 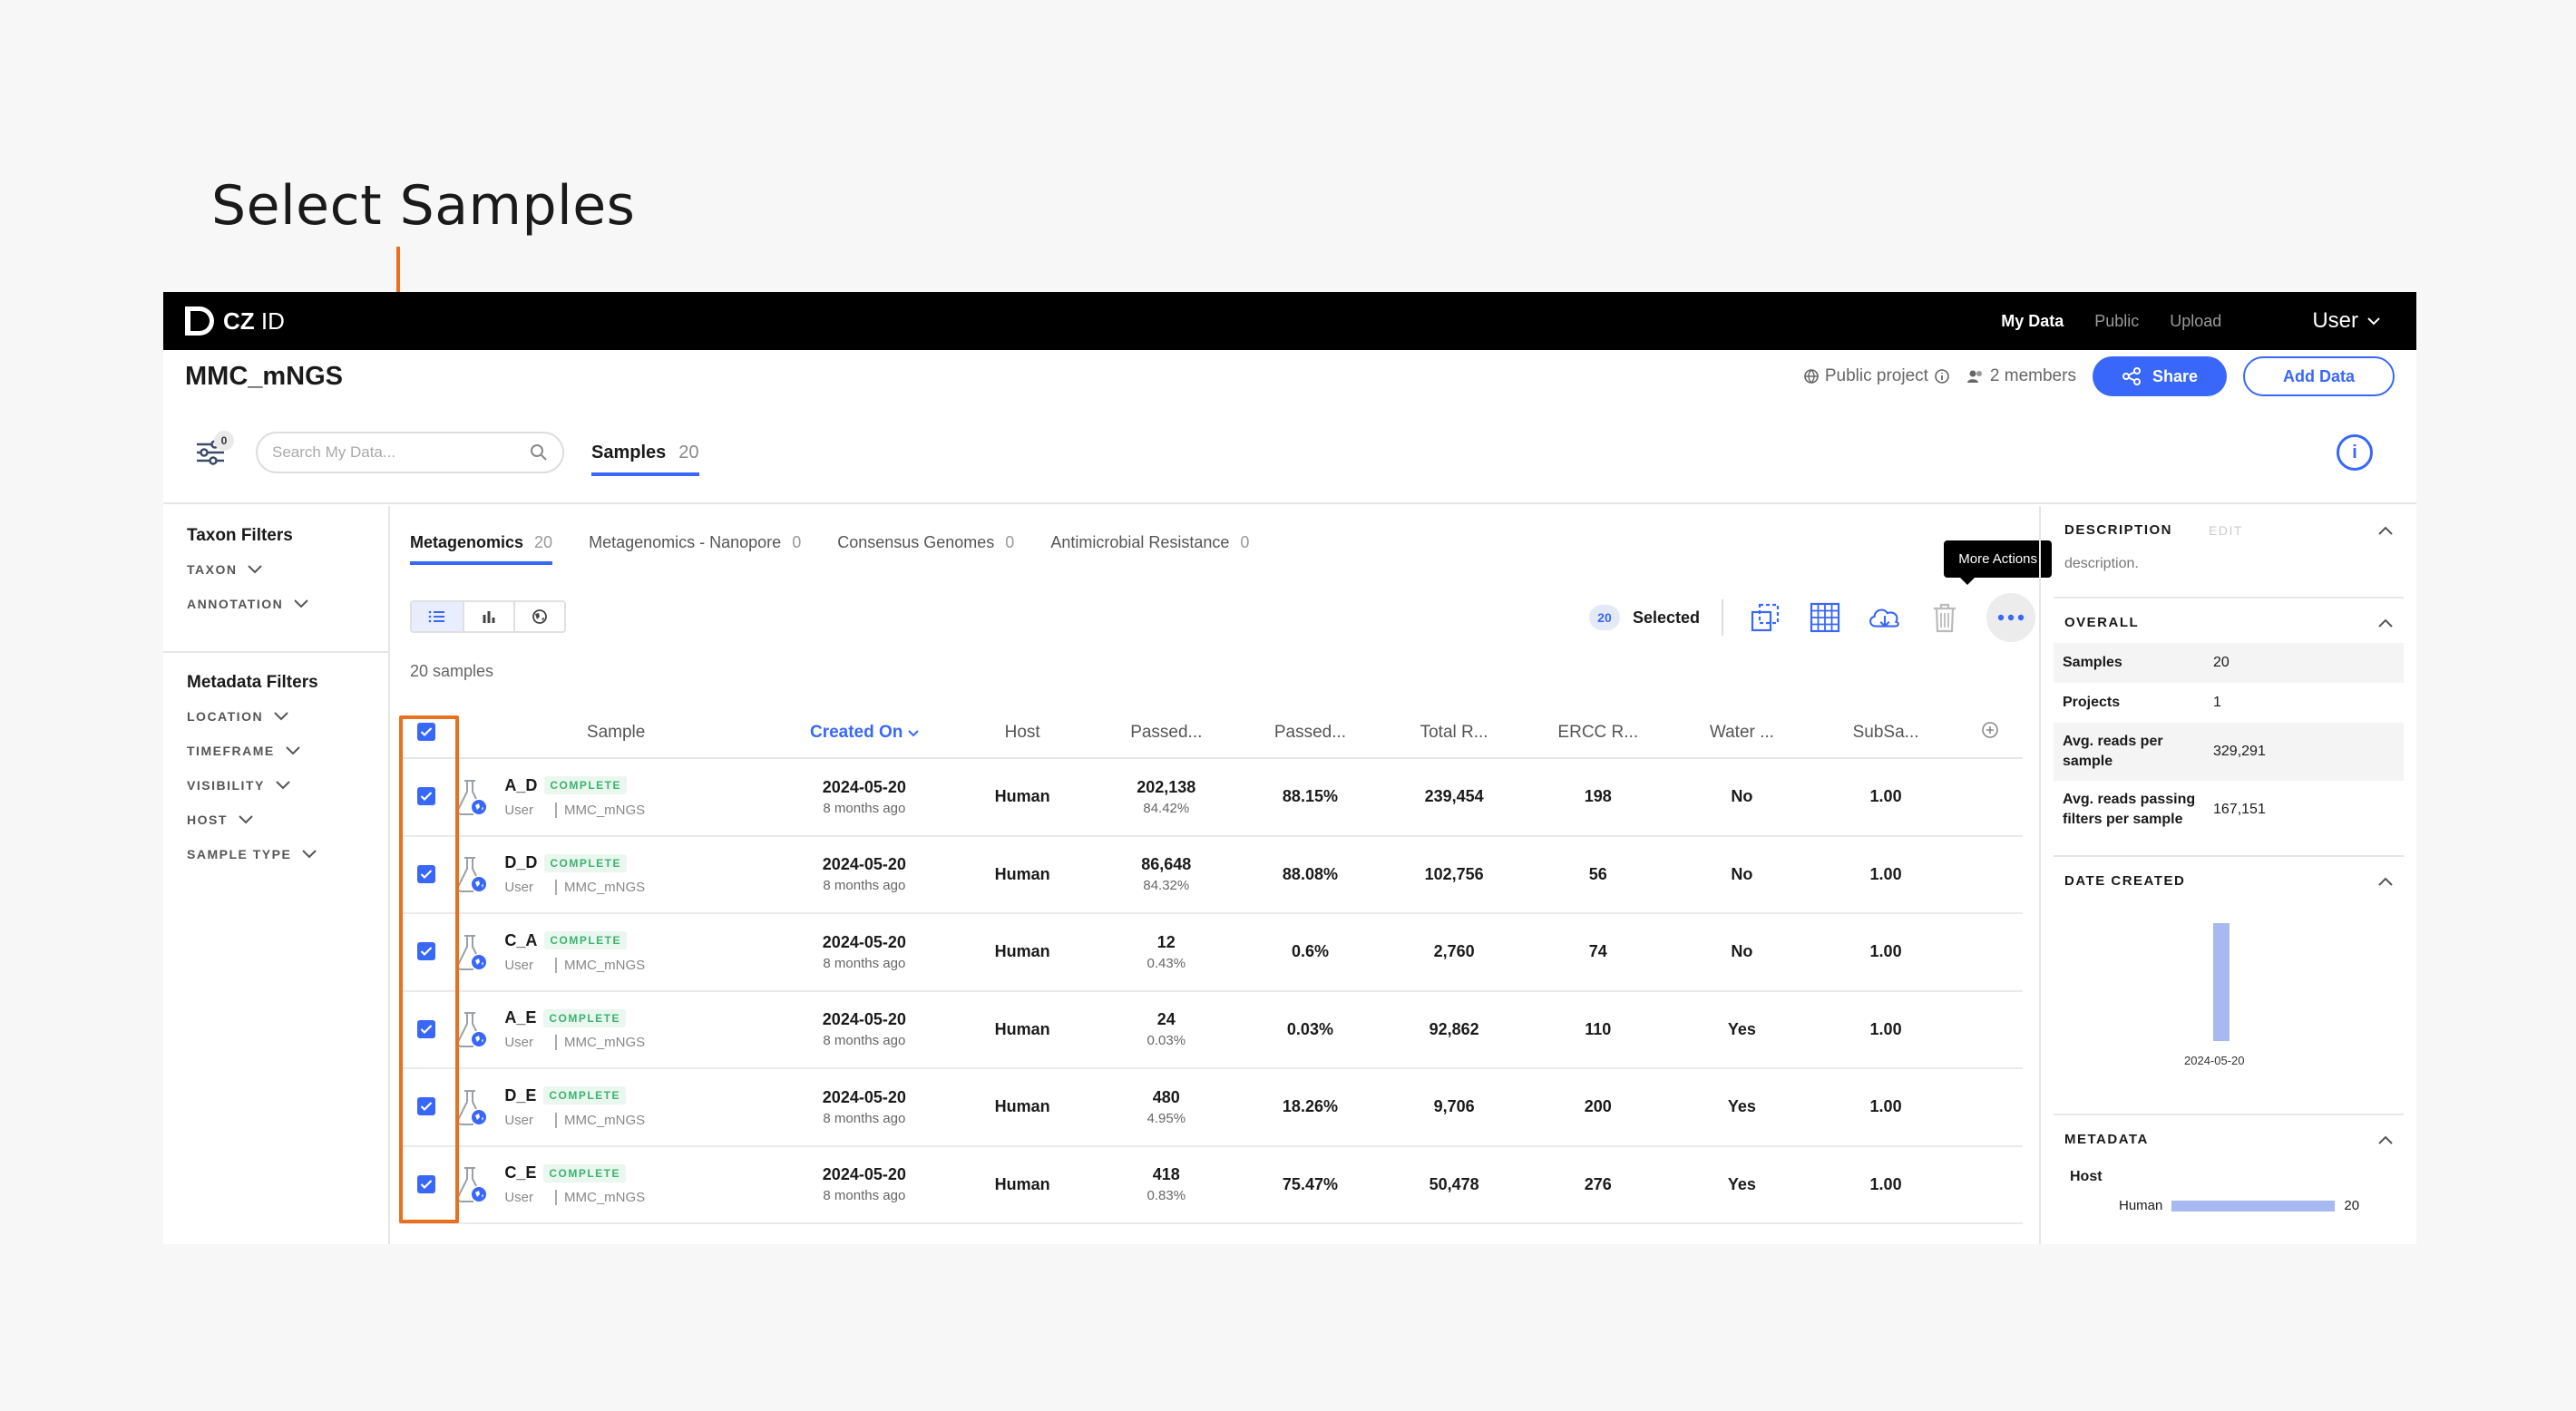 What do you see at coordinates (2159, 376) in the screenshot?
I see `share-button: Share` at bounding box center [2159, 376].